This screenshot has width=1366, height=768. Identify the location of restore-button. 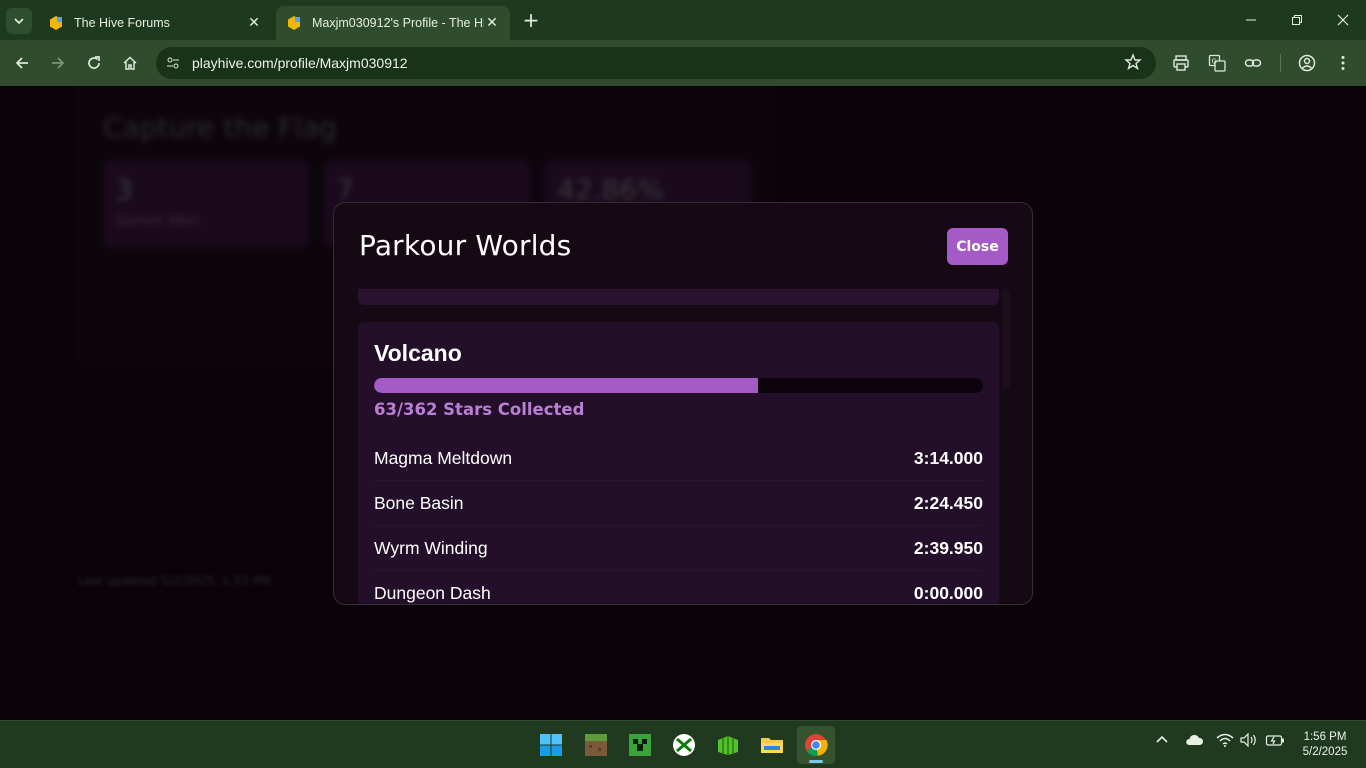
(1297, 20).